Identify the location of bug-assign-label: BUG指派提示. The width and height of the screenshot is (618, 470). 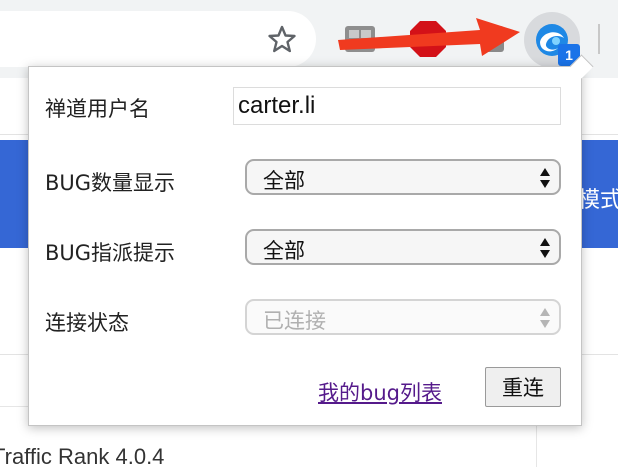
(110, 253).